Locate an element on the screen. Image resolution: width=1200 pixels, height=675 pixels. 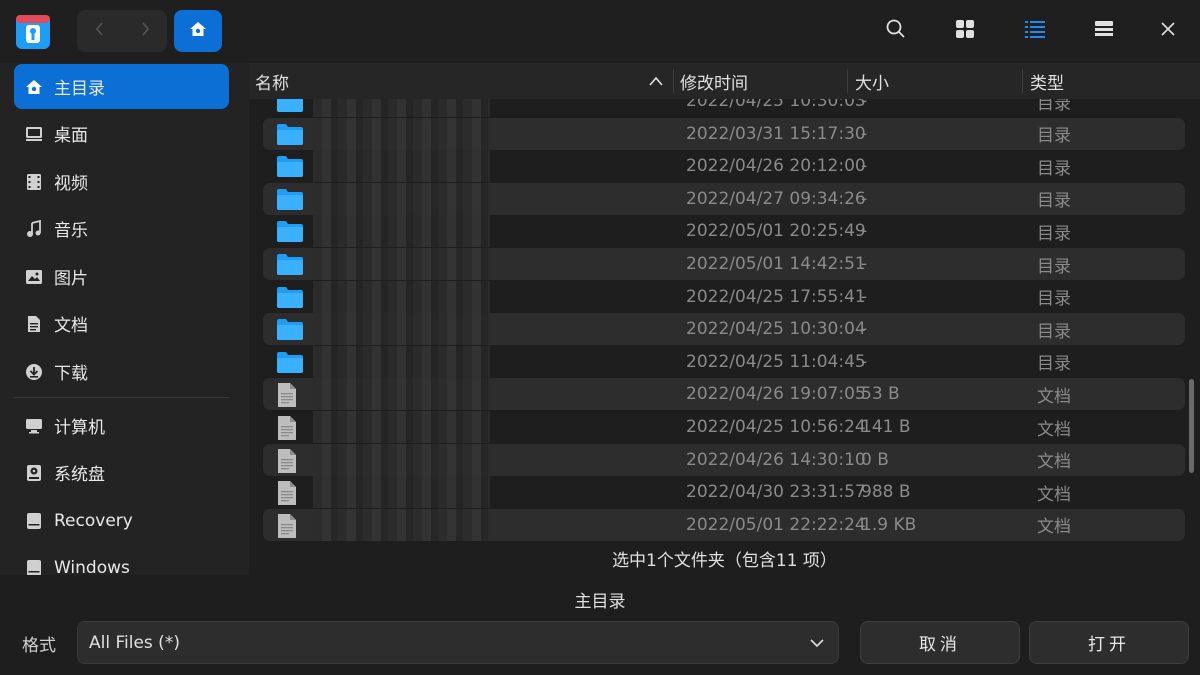
chevron-down-icon is located at coordinates (817, 645).